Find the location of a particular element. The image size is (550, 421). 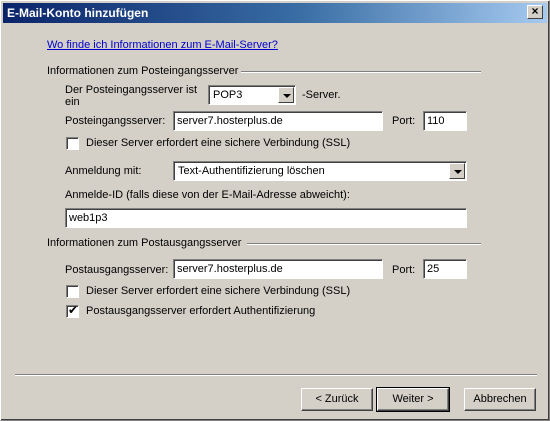

next-button: Weiter > is located at coordinates (413, 399).